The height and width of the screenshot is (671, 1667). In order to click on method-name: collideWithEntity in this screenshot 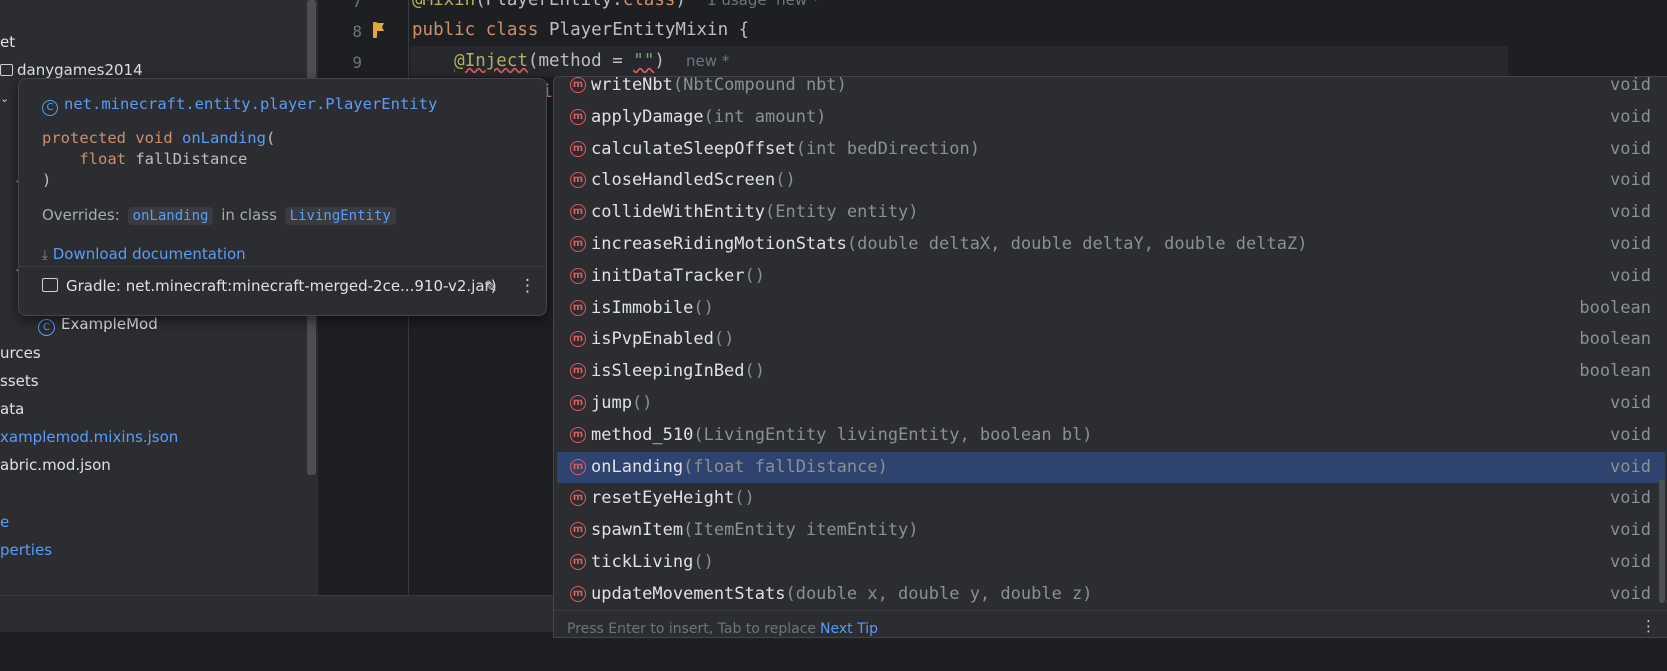, I will do `click(678, 212)`.